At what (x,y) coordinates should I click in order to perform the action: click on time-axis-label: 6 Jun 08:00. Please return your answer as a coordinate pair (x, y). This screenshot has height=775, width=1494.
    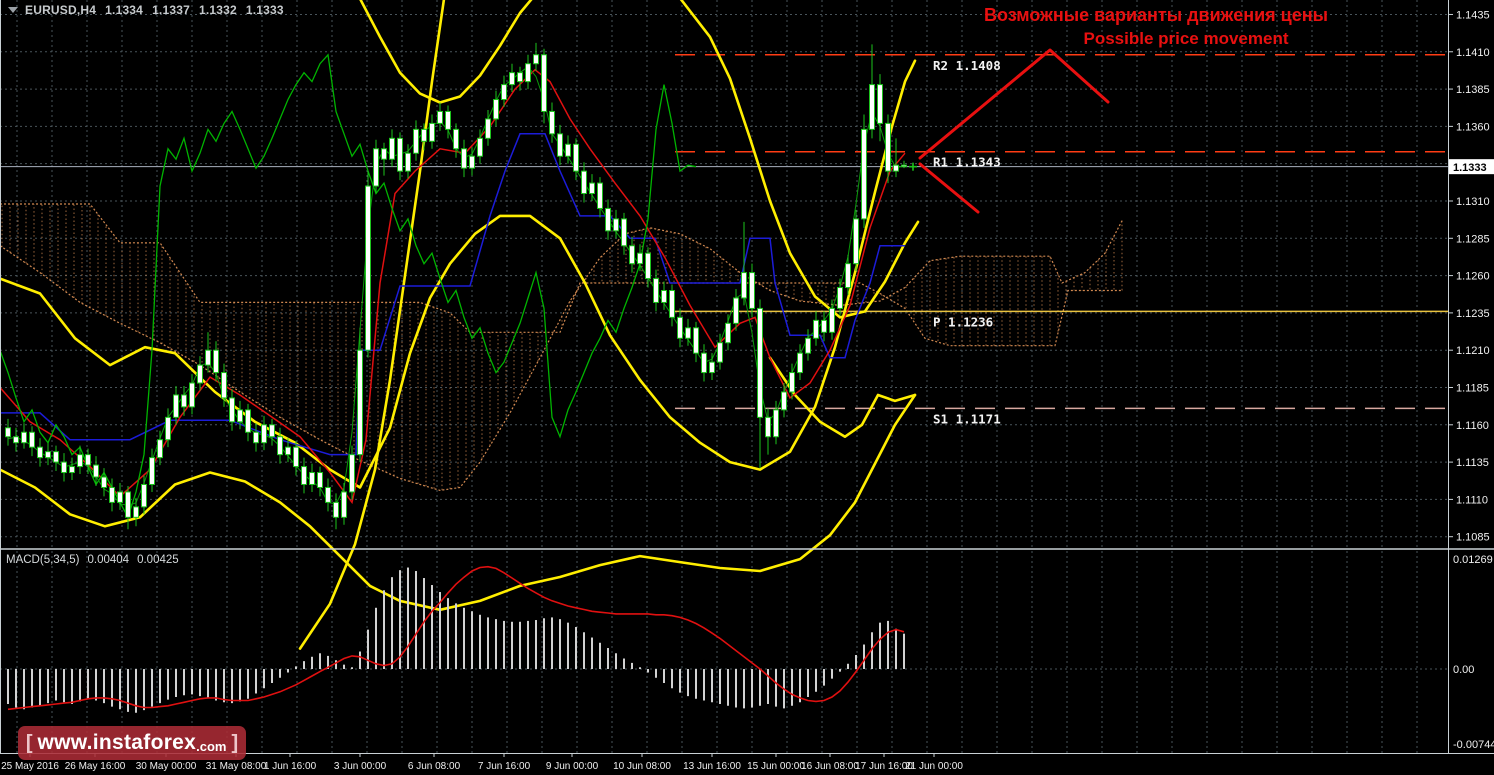
    Looking at the image, I should click on (434, 766).